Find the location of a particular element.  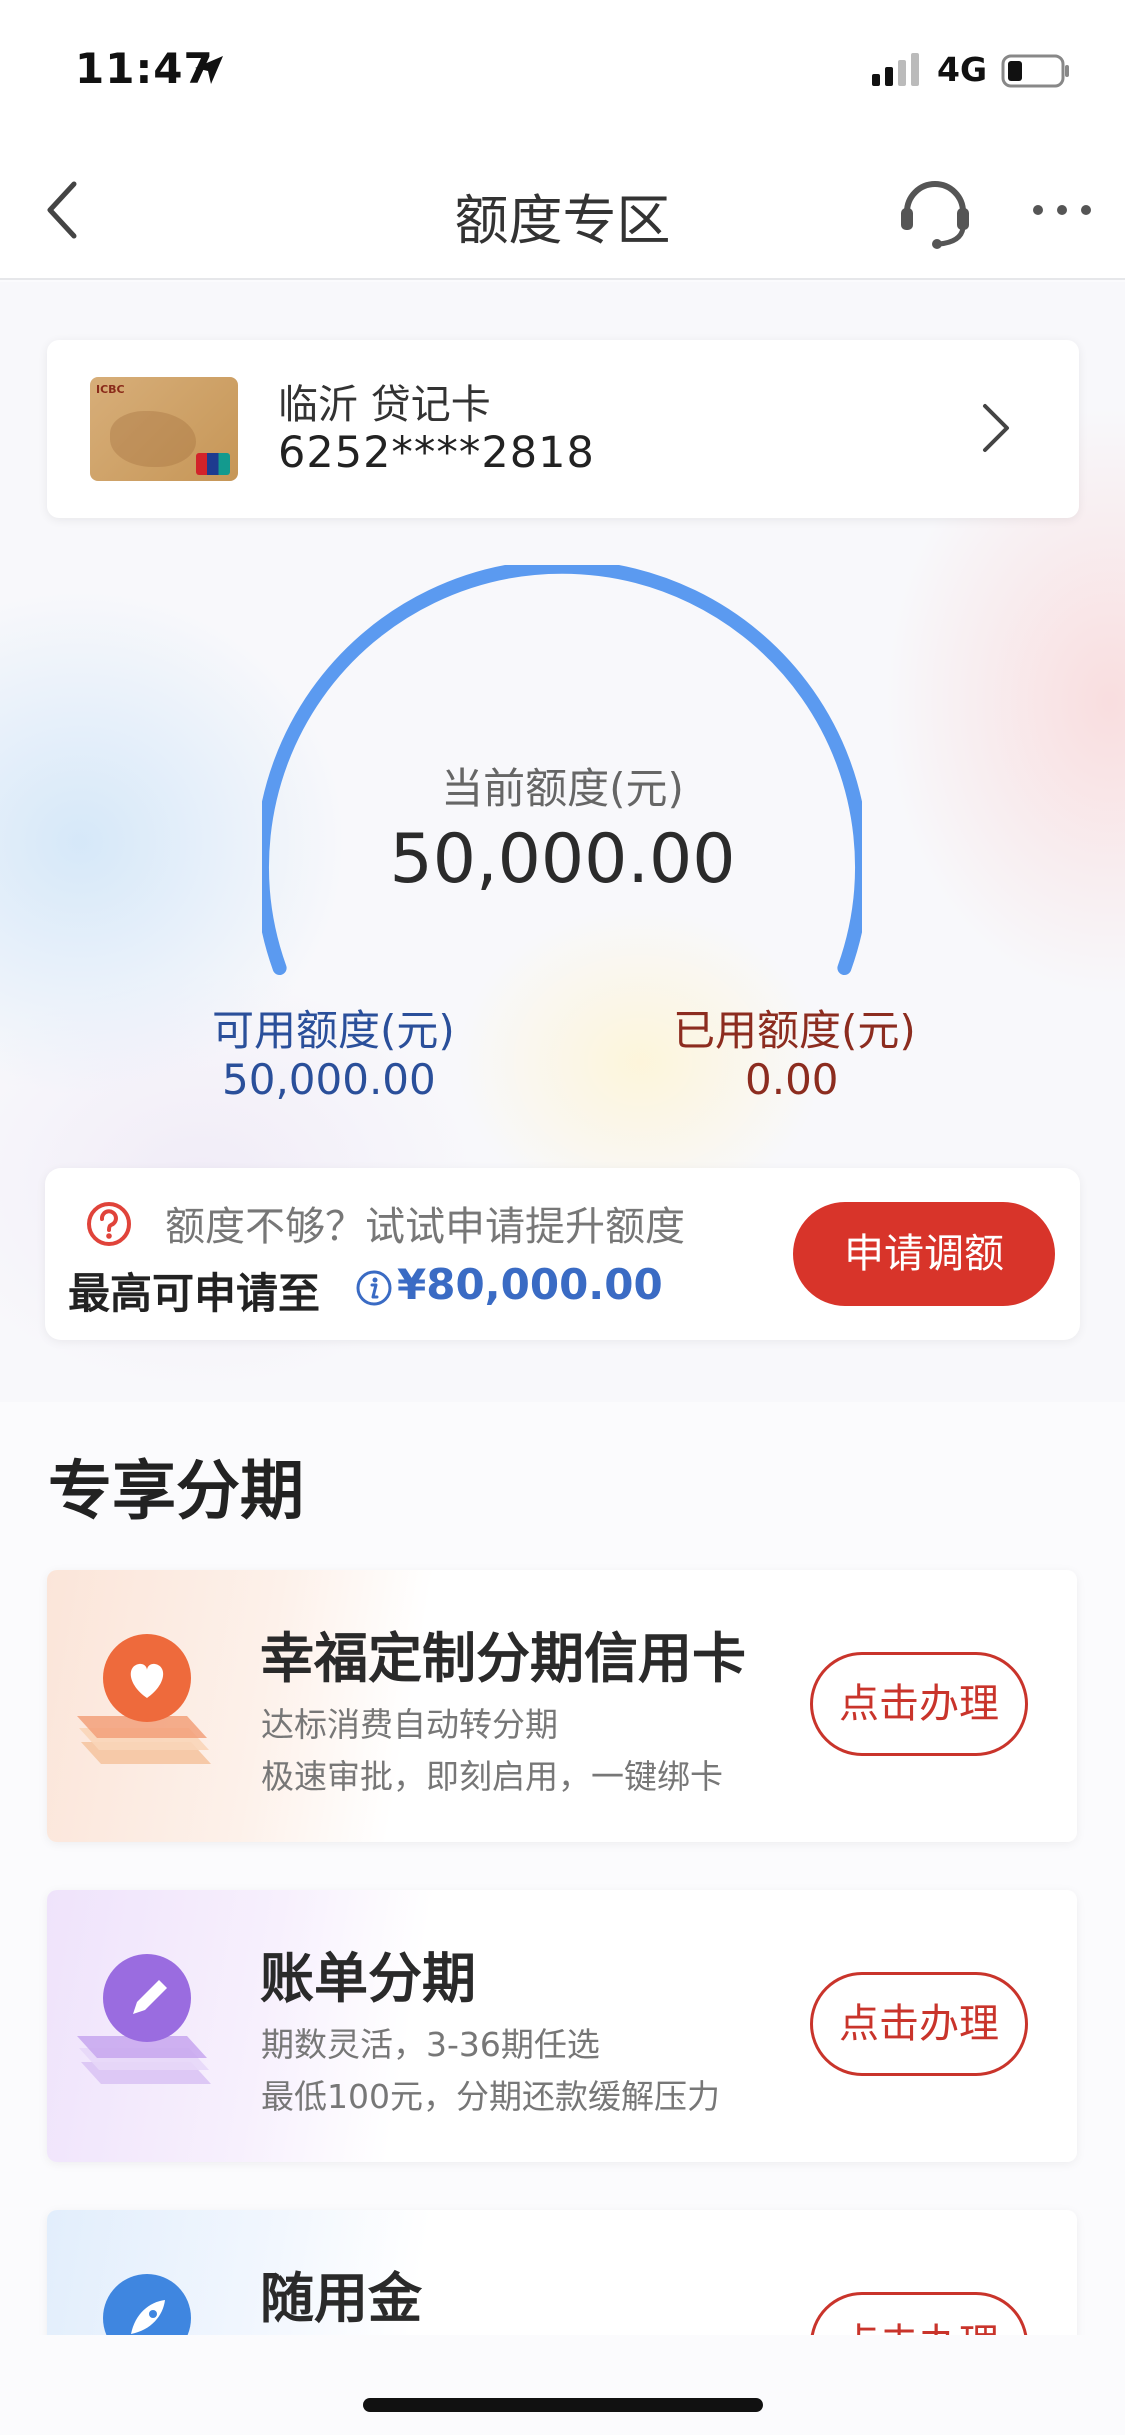

network-type: 4G is located at coordinates (962, 69).